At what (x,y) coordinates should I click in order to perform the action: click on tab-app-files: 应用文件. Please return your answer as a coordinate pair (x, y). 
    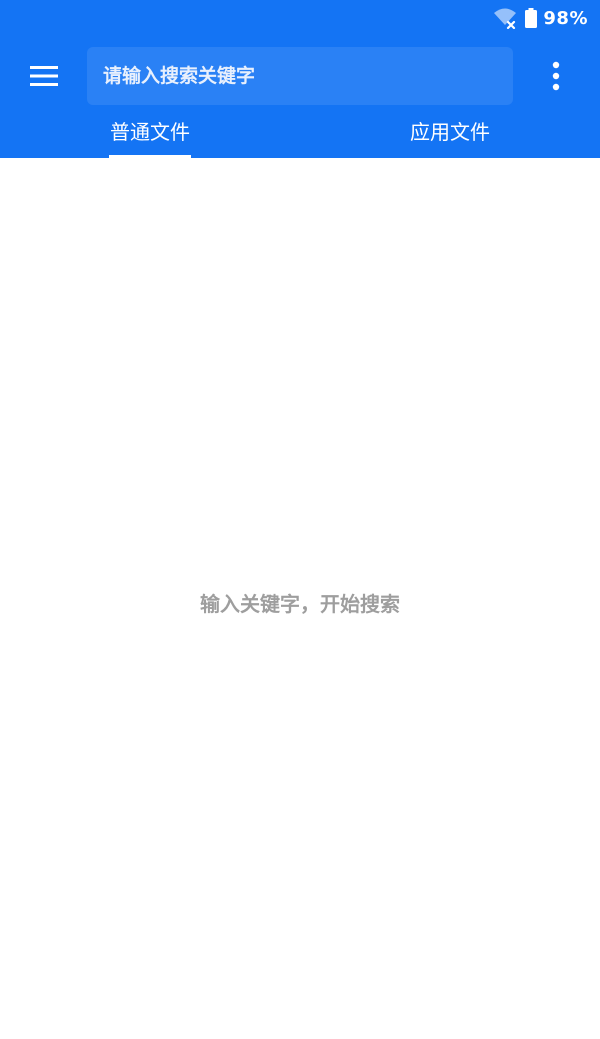
    Looking at the image, I should click on (450, 133).